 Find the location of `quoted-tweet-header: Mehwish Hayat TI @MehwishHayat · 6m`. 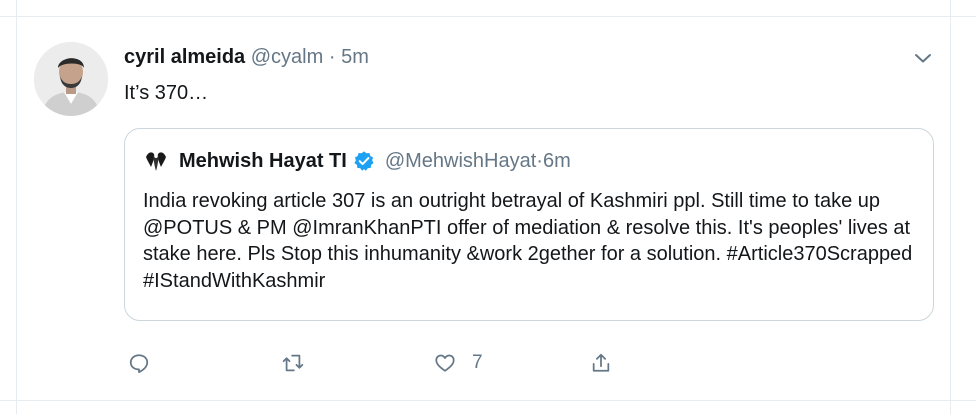

quoted-tweet-header: Mehwish Hayat TI @MehwishHayat · 6m is located at coordinates (357, 161).